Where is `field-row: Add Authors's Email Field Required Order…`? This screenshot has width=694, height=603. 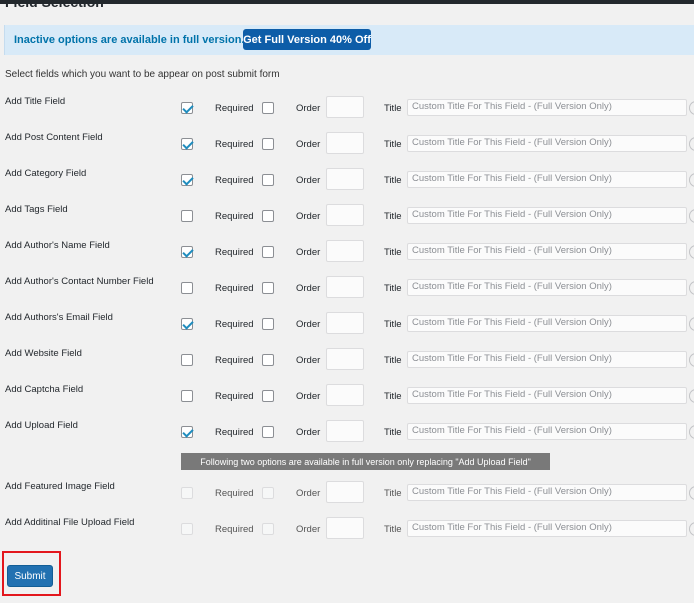 field-row: Add Authors's Email Field Required Order… is located at coordinates (347, 330).